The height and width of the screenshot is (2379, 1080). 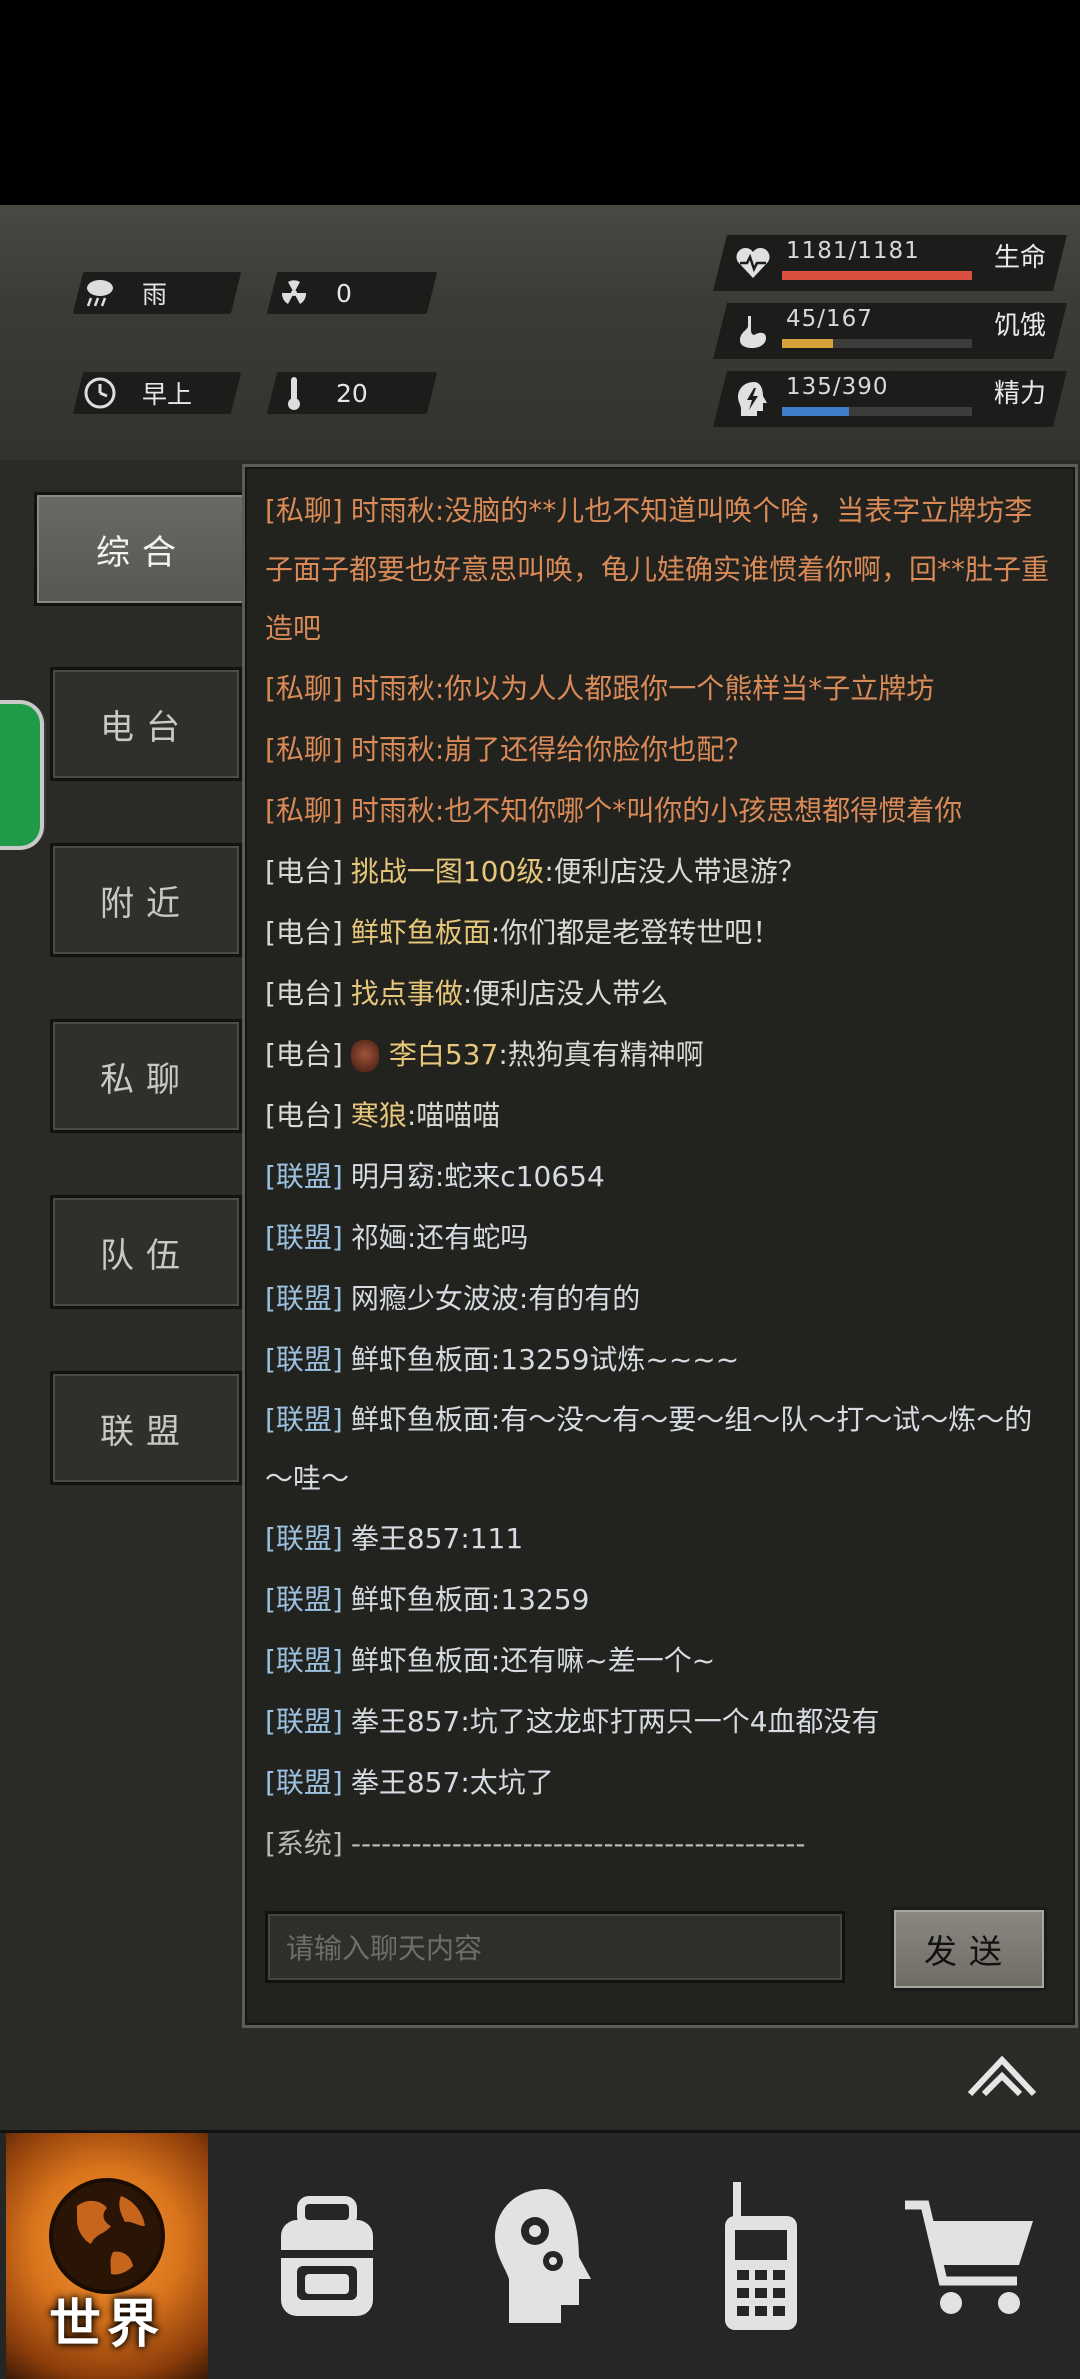 I want to click on life-fill, so click(x=877, y=275).